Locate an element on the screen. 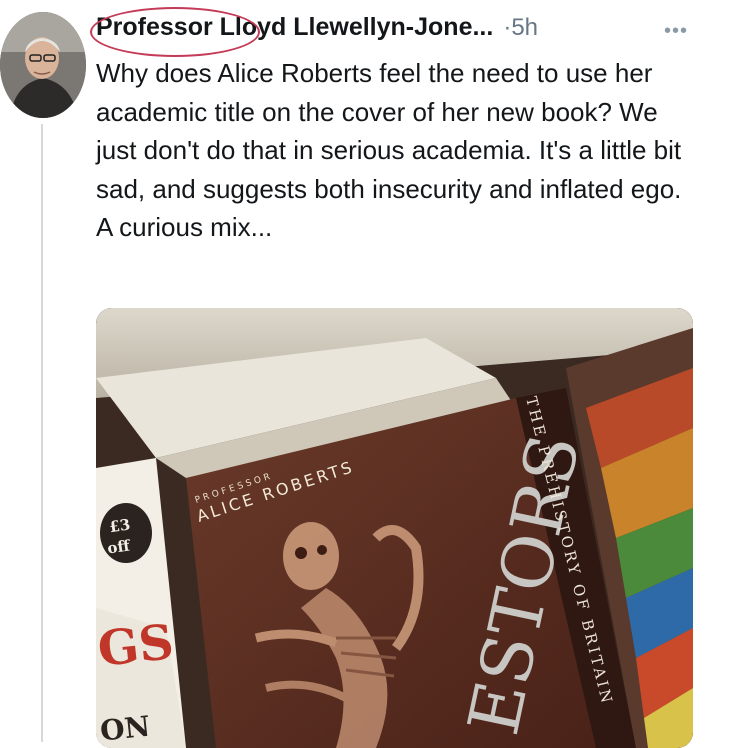 This screenshot has height=748, width=740. price-sticker-amount: £3 is located at coordinates (119, 525).